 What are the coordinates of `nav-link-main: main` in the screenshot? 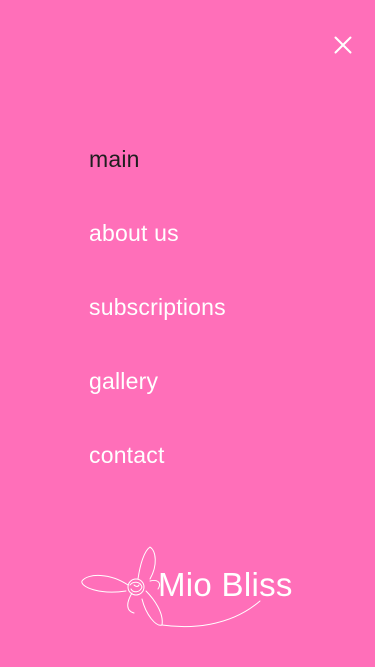 It's located at (114, 159).